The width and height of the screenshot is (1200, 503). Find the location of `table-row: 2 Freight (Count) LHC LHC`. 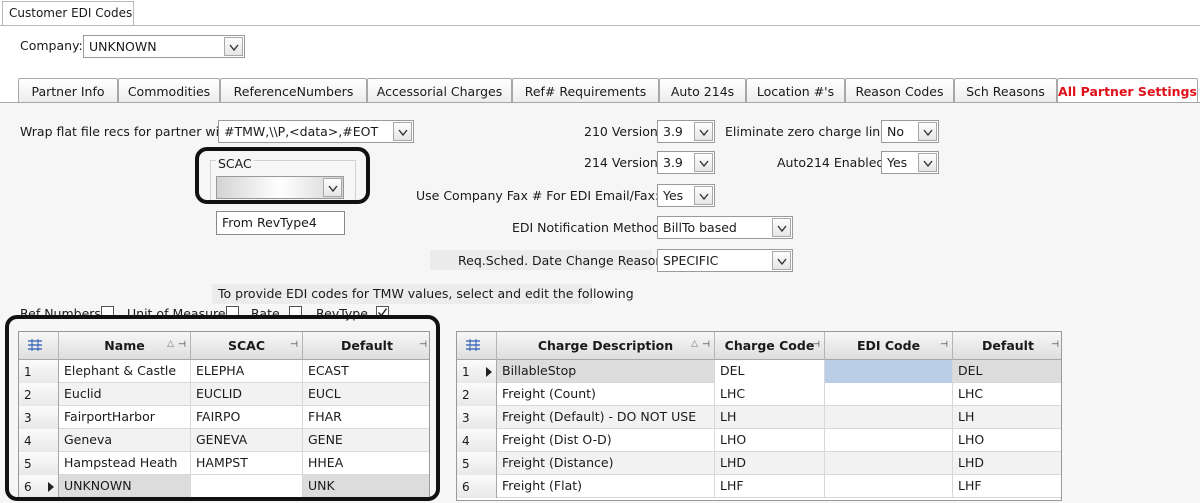

table-row: 2 Freight (Count) LHC LHC is located at coordinates (759, 394).